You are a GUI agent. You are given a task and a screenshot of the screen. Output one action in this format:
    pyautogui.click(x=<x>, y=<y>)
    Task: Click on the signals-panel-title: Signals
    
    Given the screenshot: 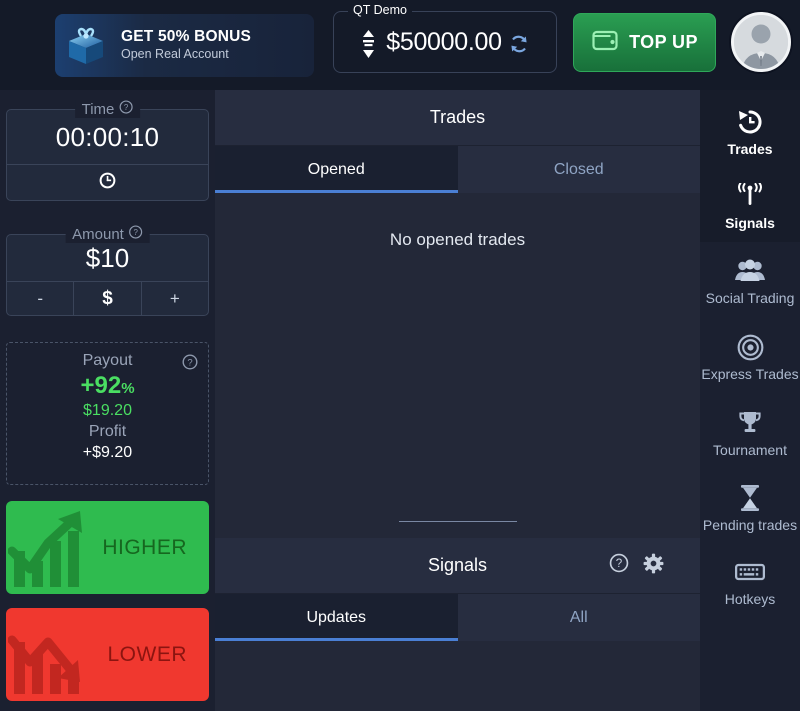 What is the action you would take?
    pyautogui.click(x=457, y=565)
    